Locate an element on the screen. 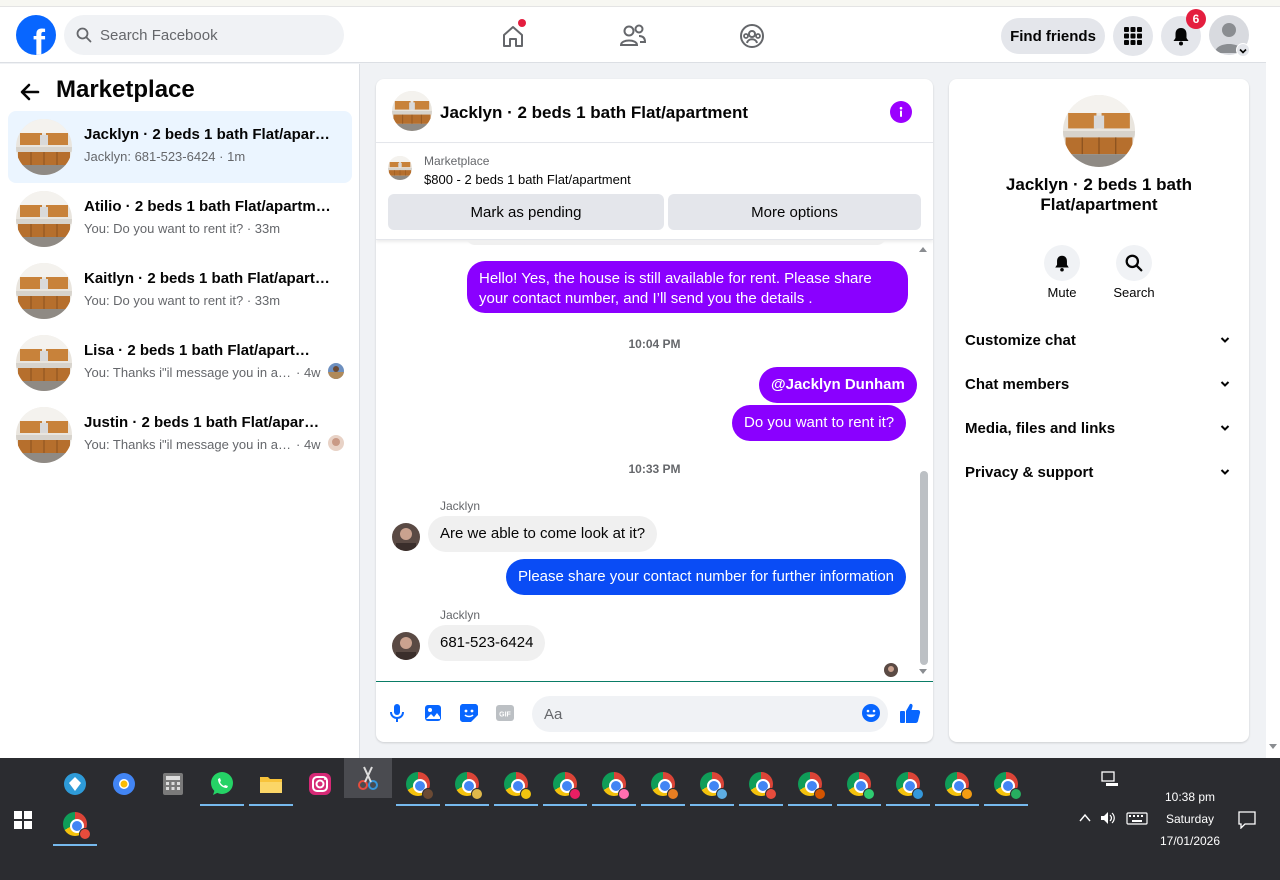 The image size is (1280, 880). volume-icon is located at coordinates (1108, 818).